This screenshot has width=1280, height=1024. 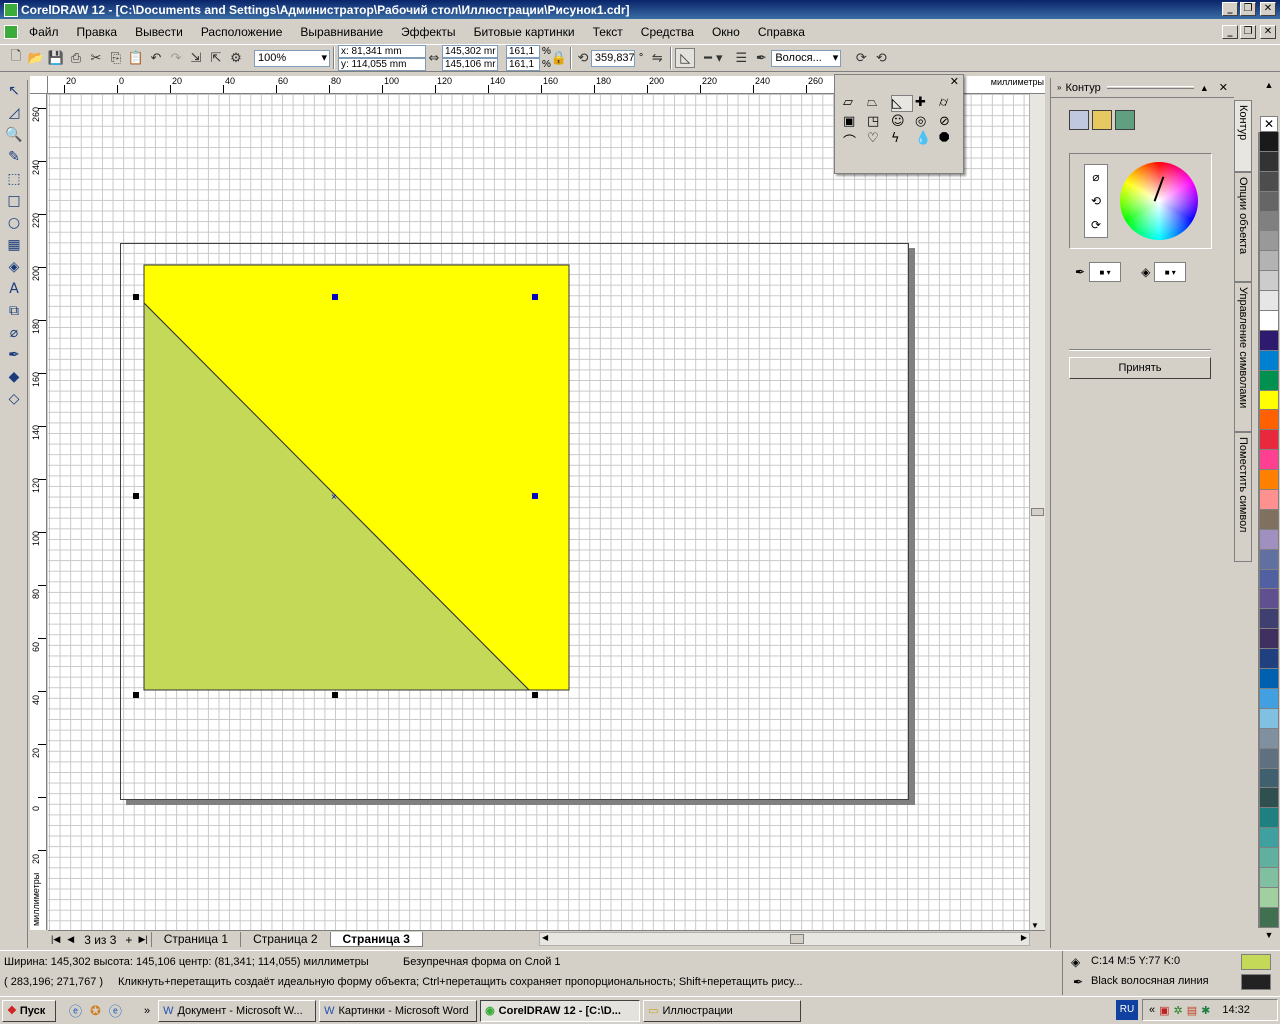 What do you see at coordinates (1159, 201) in the screenshot?
I see `color-wheel` at bounding box center [1159, 201].